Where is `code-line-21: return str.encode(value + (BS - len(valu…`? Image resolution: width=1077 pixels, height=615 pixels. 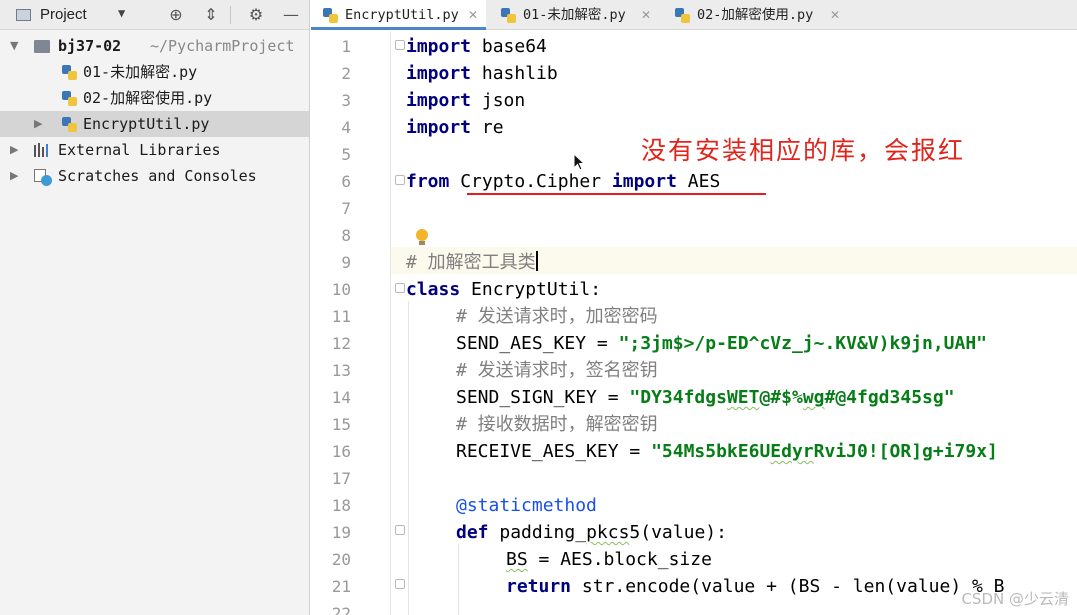 code-line-21: return str.encode(value + (BS - len(valu… is located at coordinates (755, 586).